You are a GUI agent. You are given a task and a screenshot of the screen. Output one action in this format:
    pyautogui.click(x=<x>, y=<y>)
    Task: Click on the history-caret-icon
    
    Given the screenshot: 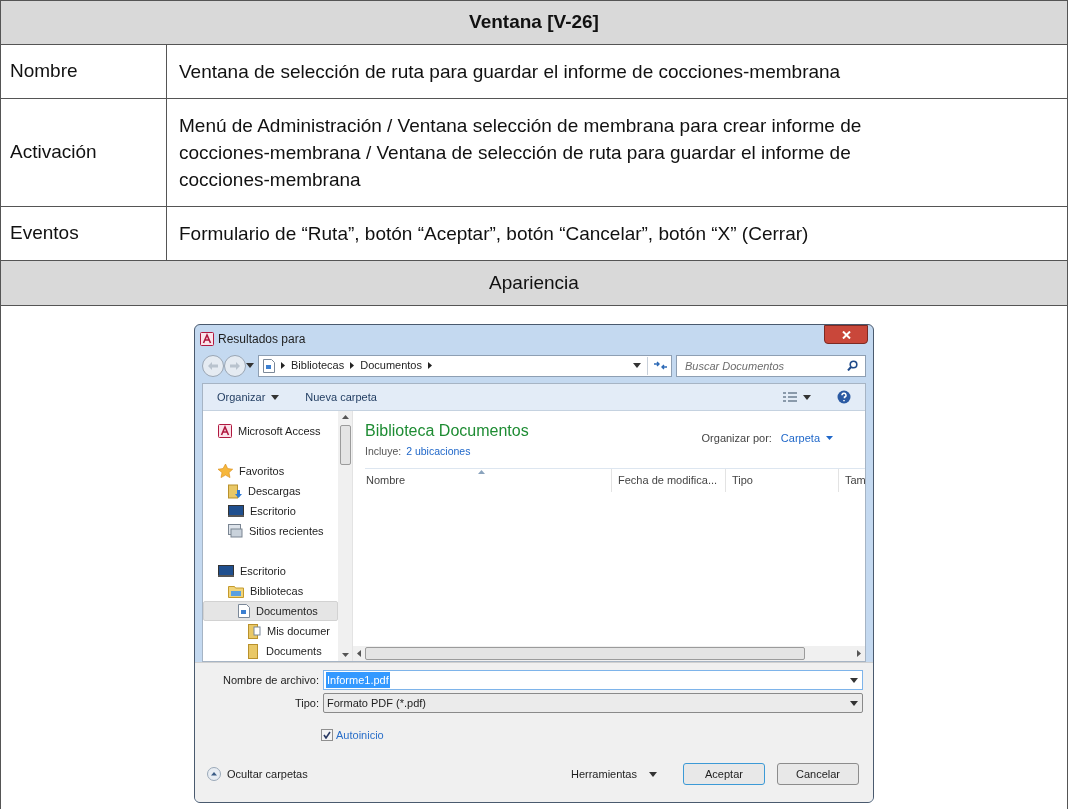 What is the action you would take?
    pyautogui.click(x=250, y=365)
    